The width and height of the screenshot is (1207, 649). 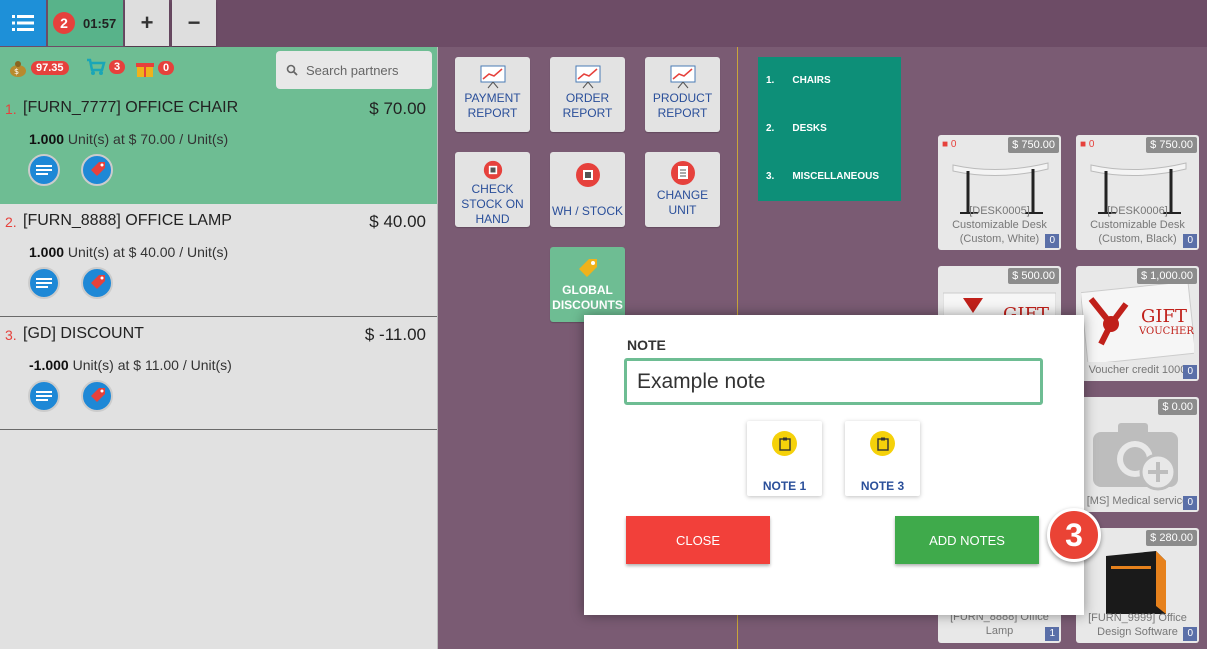 What do you see at coordinates (882, 458) in the screenshot?
I see `note-3-button: NOTE 3` at bounding box center [882, 458].